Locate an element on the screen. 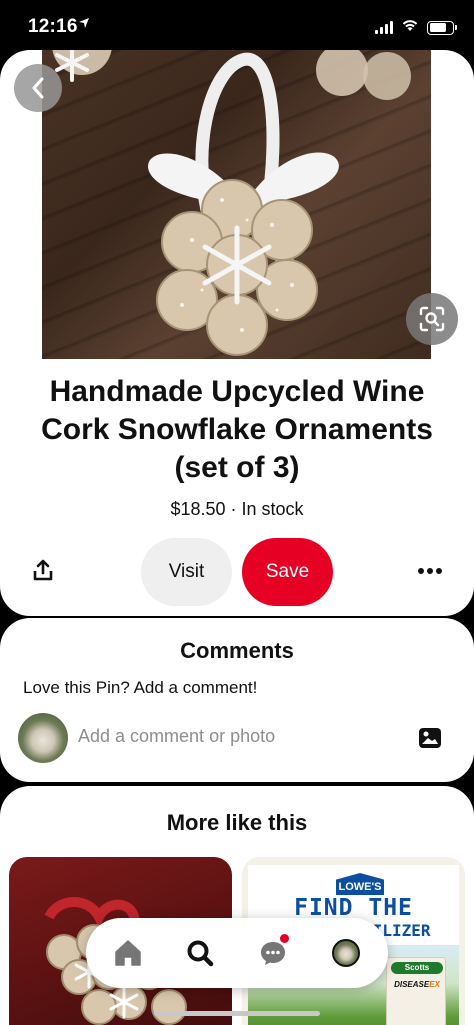 The height and width of the screenshot is (1025, 474). pin-price-line: $18.50 · In stock is located at coordinates (237, 509).